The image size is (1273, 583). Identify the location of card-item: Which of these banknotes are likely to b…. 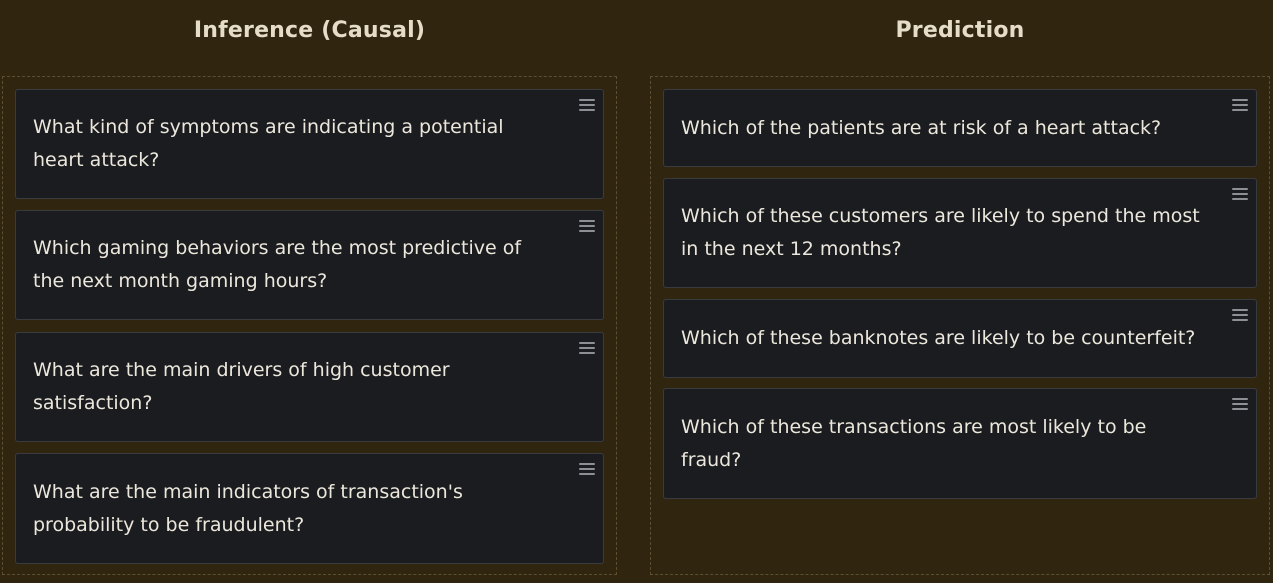
(960, 338).